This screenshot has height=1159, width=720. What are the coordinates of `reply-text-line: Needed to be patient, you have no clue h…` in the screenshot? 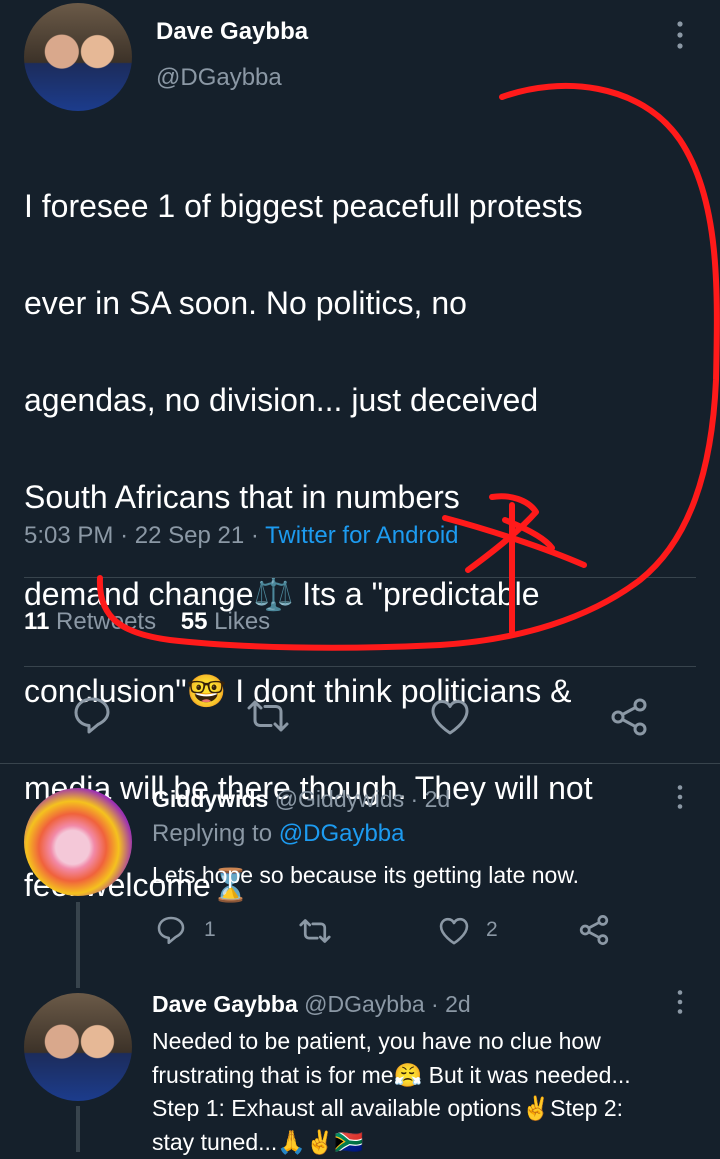 It's located at (391, 1042).